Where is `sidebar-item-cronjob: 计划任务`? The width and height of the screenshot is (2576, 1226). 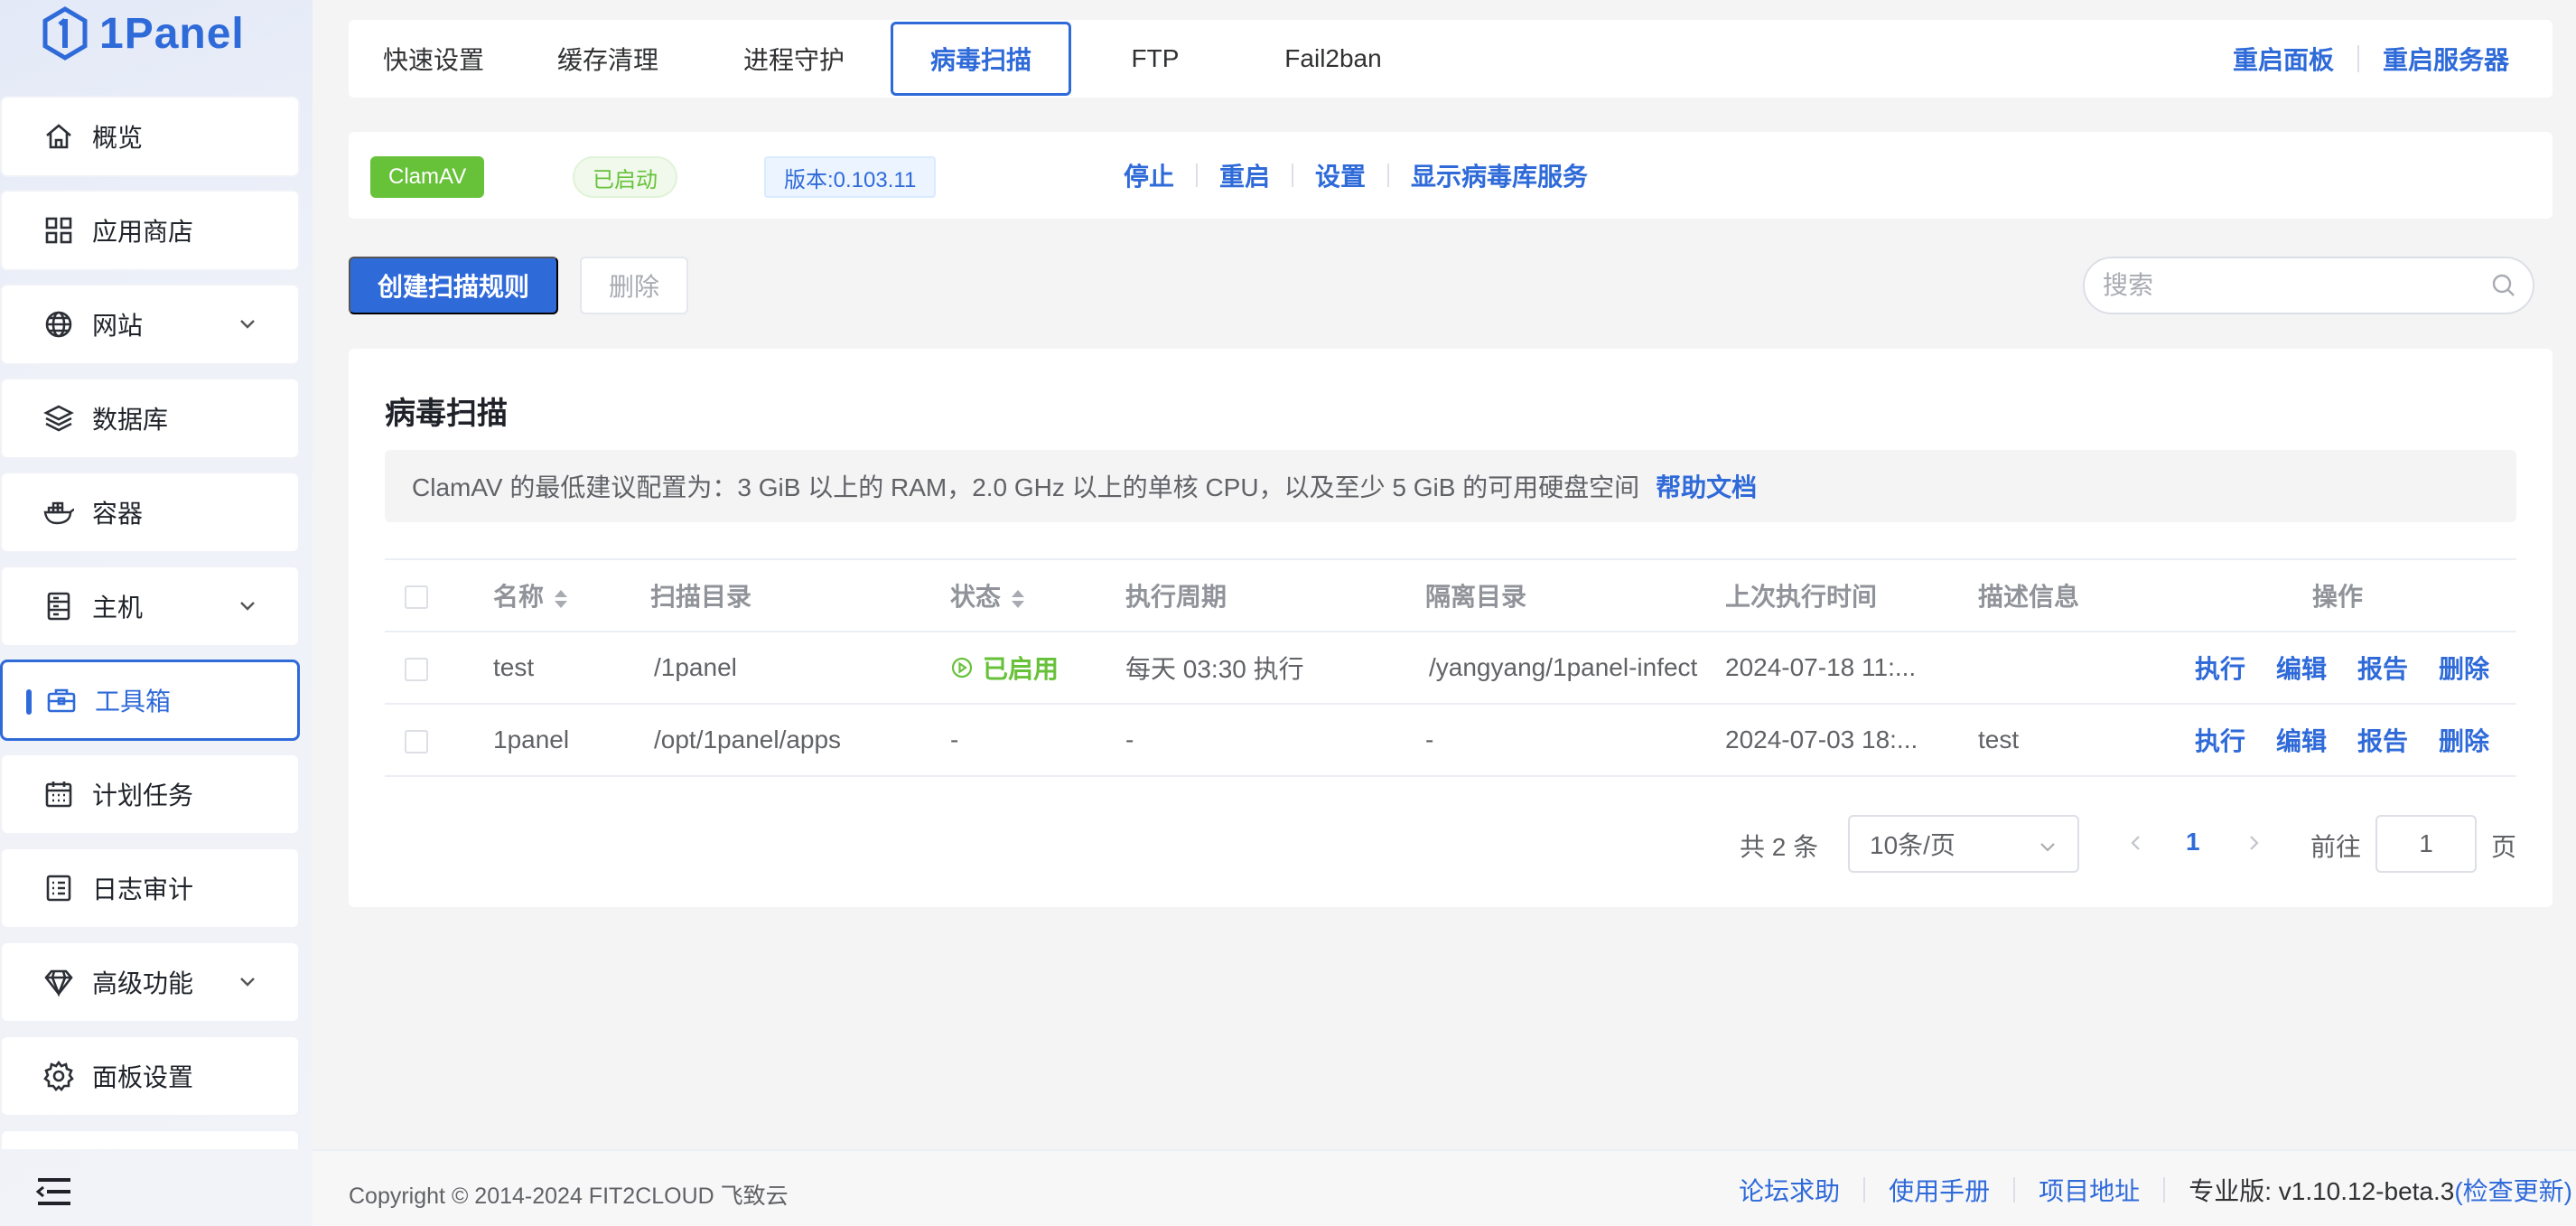
sidebar-item-cronjob: 计划任务 is located at coordinates (150, 794).